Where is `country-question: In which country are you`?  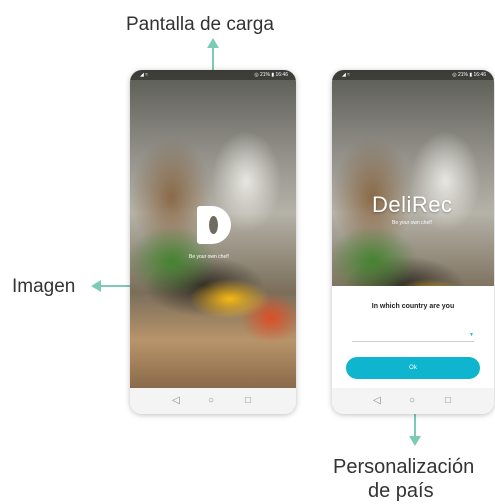 country-question: In which country are you is located at coordinates (413, 306).